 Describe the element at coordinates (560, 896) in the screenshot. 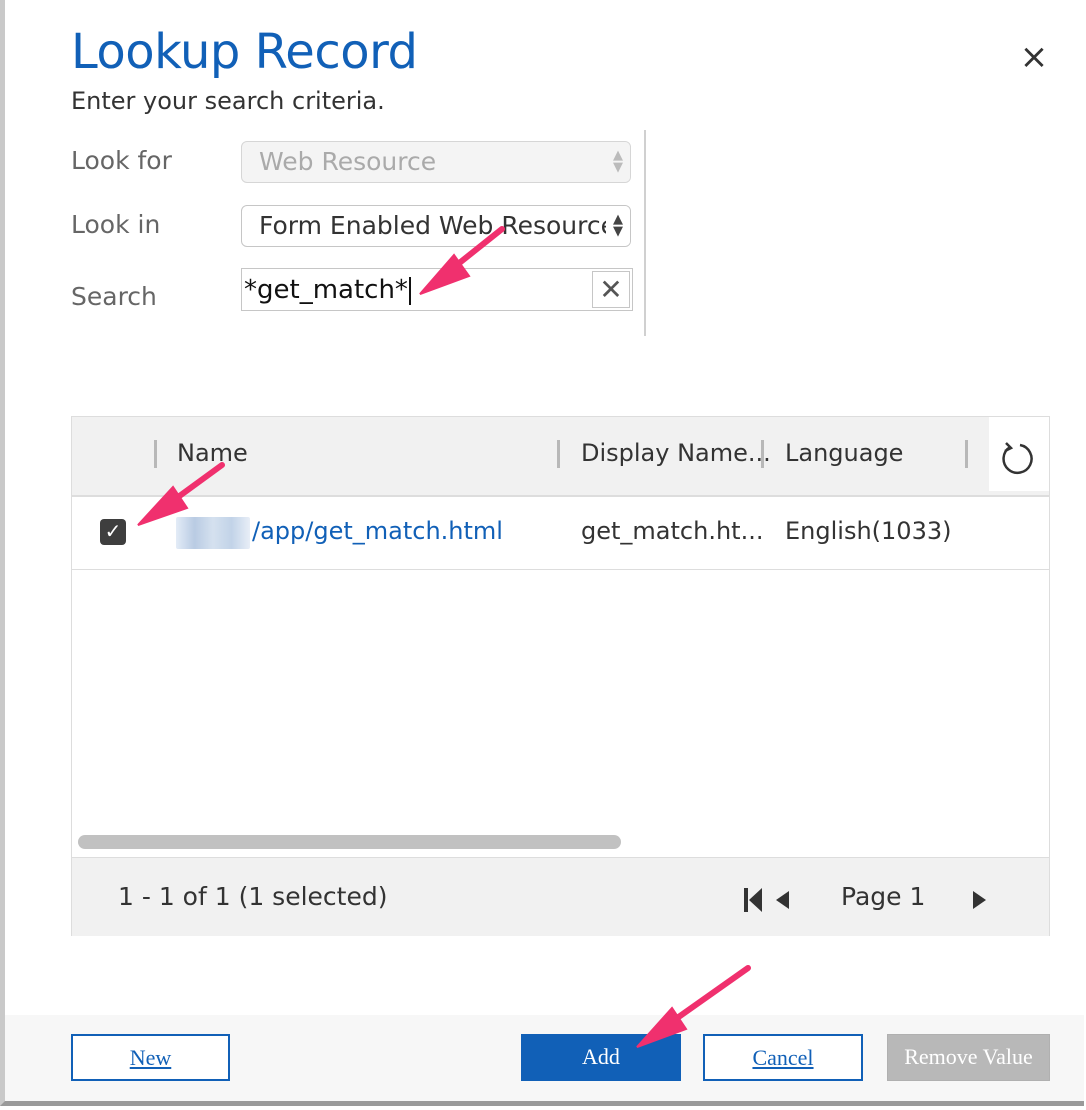

I see `grid-footer: 1 - 1 of 1 (1 selected) Page 1` at that location.